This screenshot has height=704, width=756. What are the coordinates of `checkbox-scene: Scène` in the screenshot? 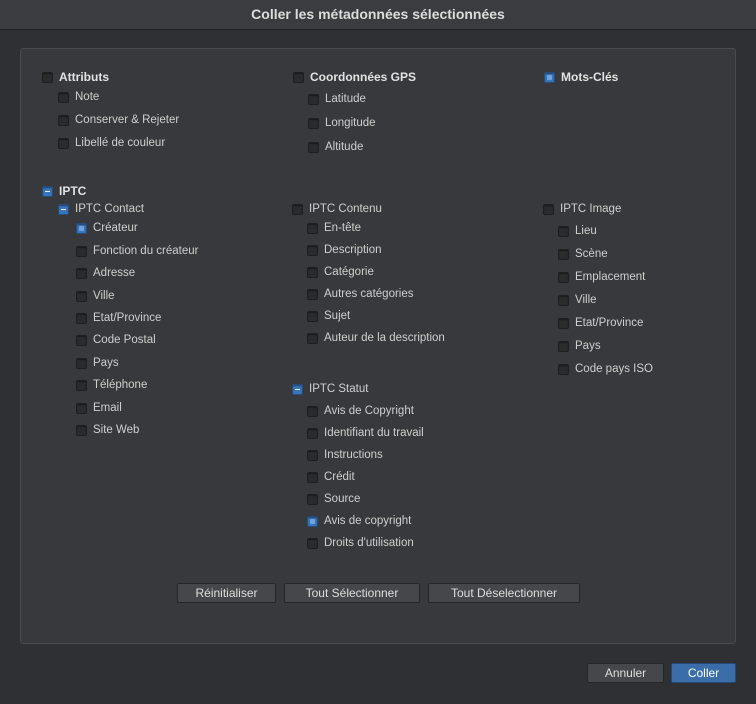 It's located at (583, 254).